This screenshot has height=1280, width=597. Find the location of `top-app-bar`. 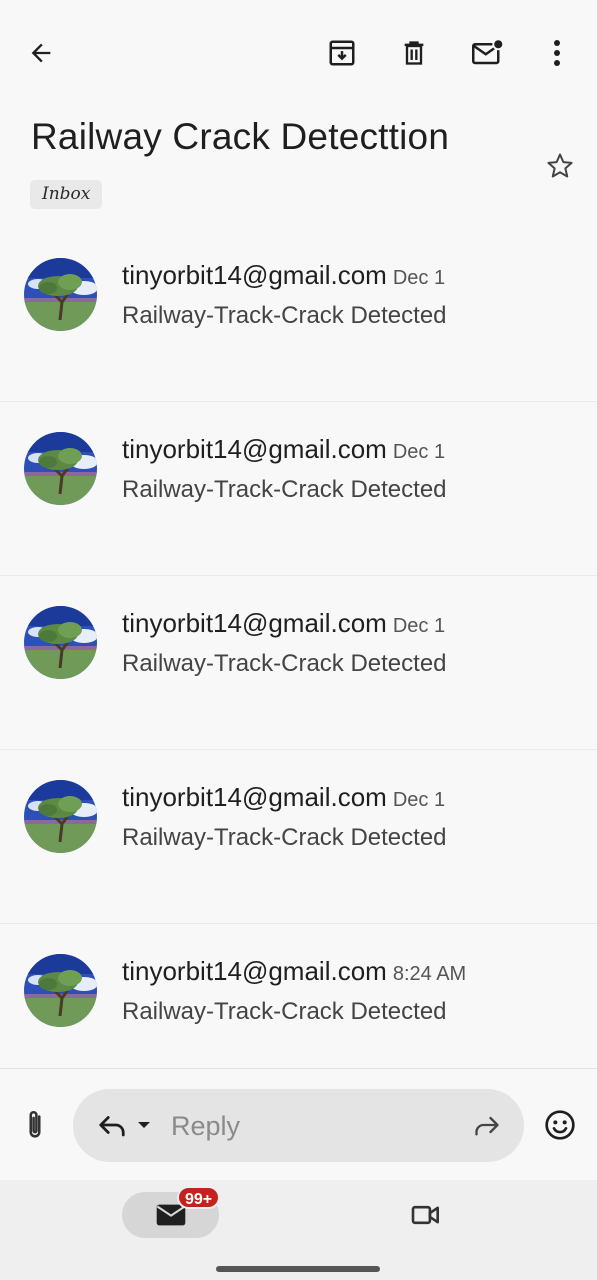

top-app-bar is located at coordinates (298, 53).